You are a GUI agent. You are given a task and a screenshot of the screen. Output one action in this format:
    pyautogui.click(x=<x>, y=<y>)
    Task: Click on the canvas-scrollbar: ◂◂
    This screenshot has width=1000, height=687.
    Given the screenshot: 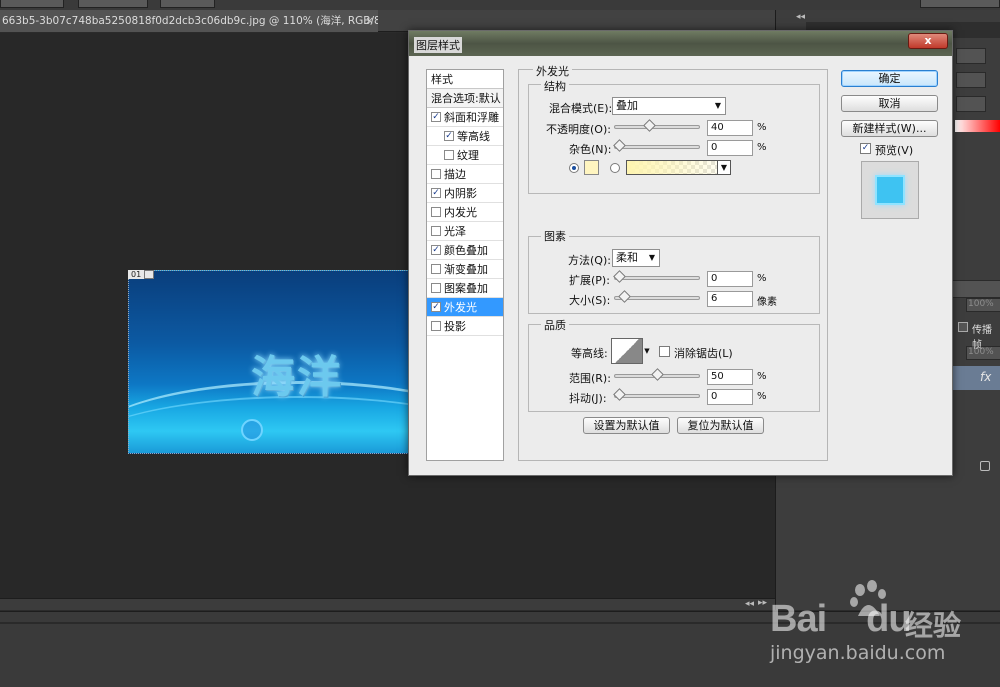 What is the action you would take?
    pyautogui.click(x=387, y=604)
    